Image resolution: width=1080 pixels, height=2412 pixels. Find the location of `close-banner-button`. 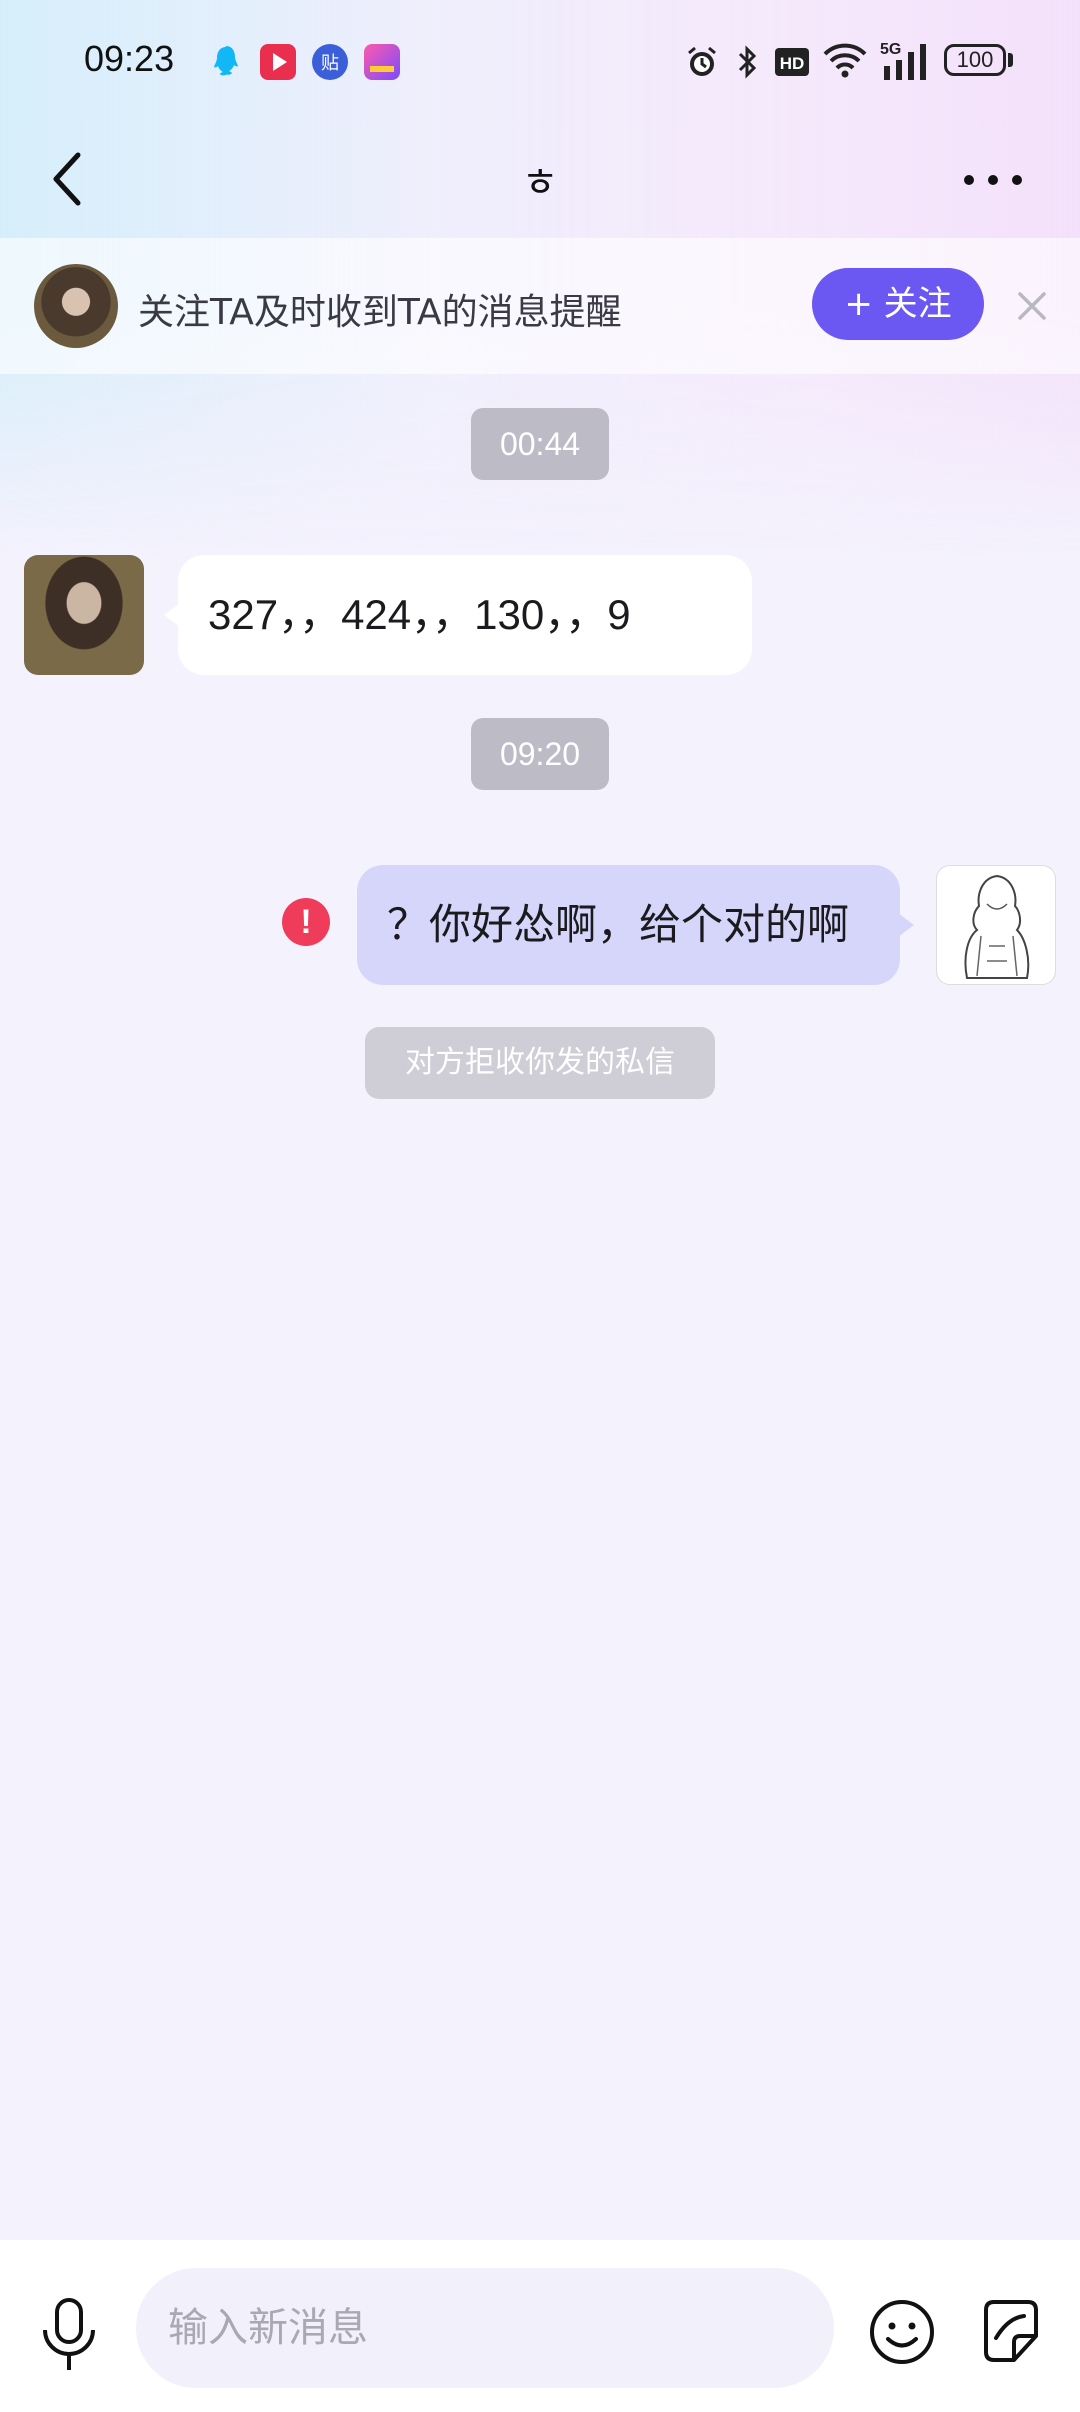

close-banner-button is located at coordinates (1032, 306).